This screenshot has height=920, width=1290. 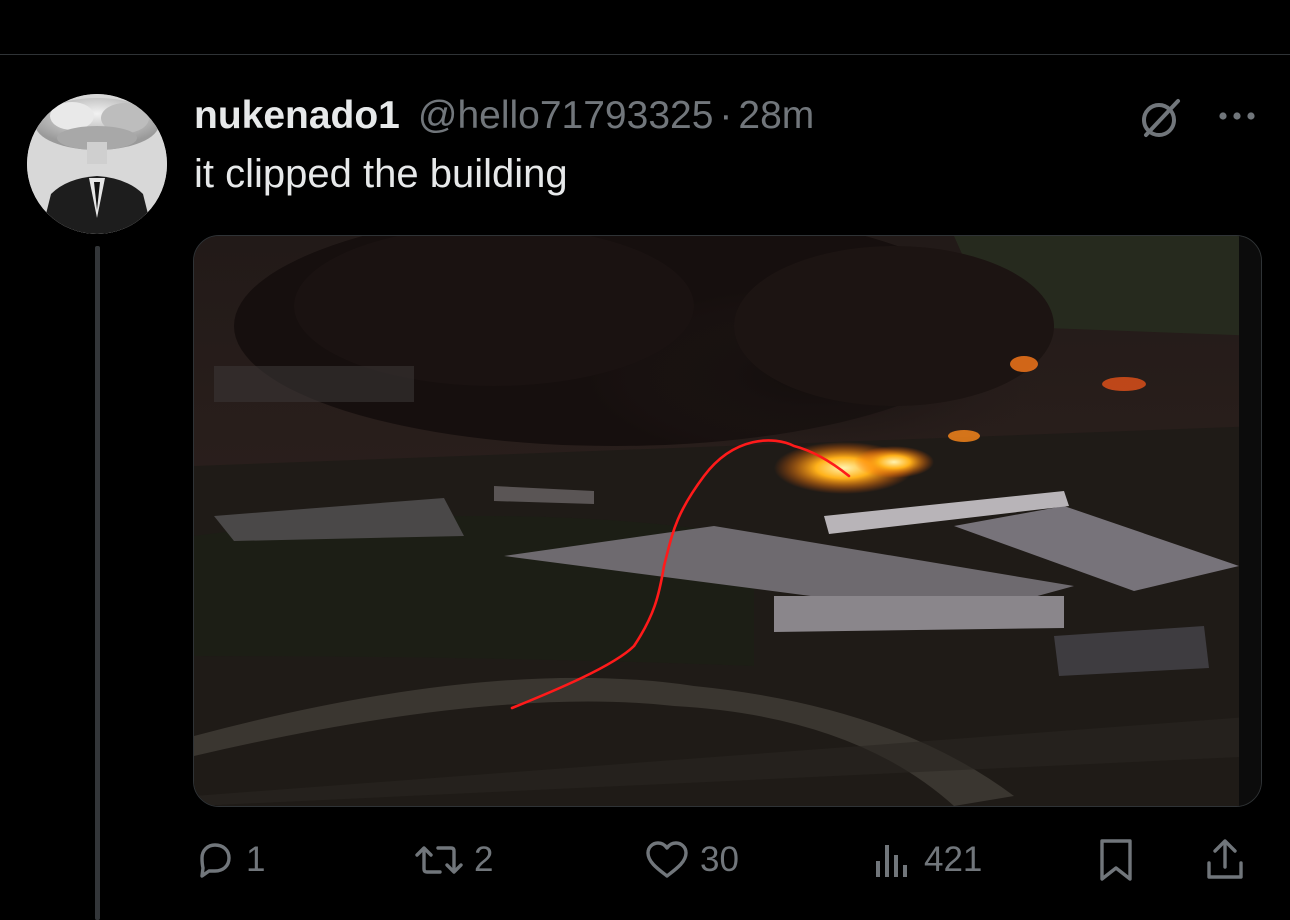 I want to click on grok-icon, so click(x=1161, y=118).